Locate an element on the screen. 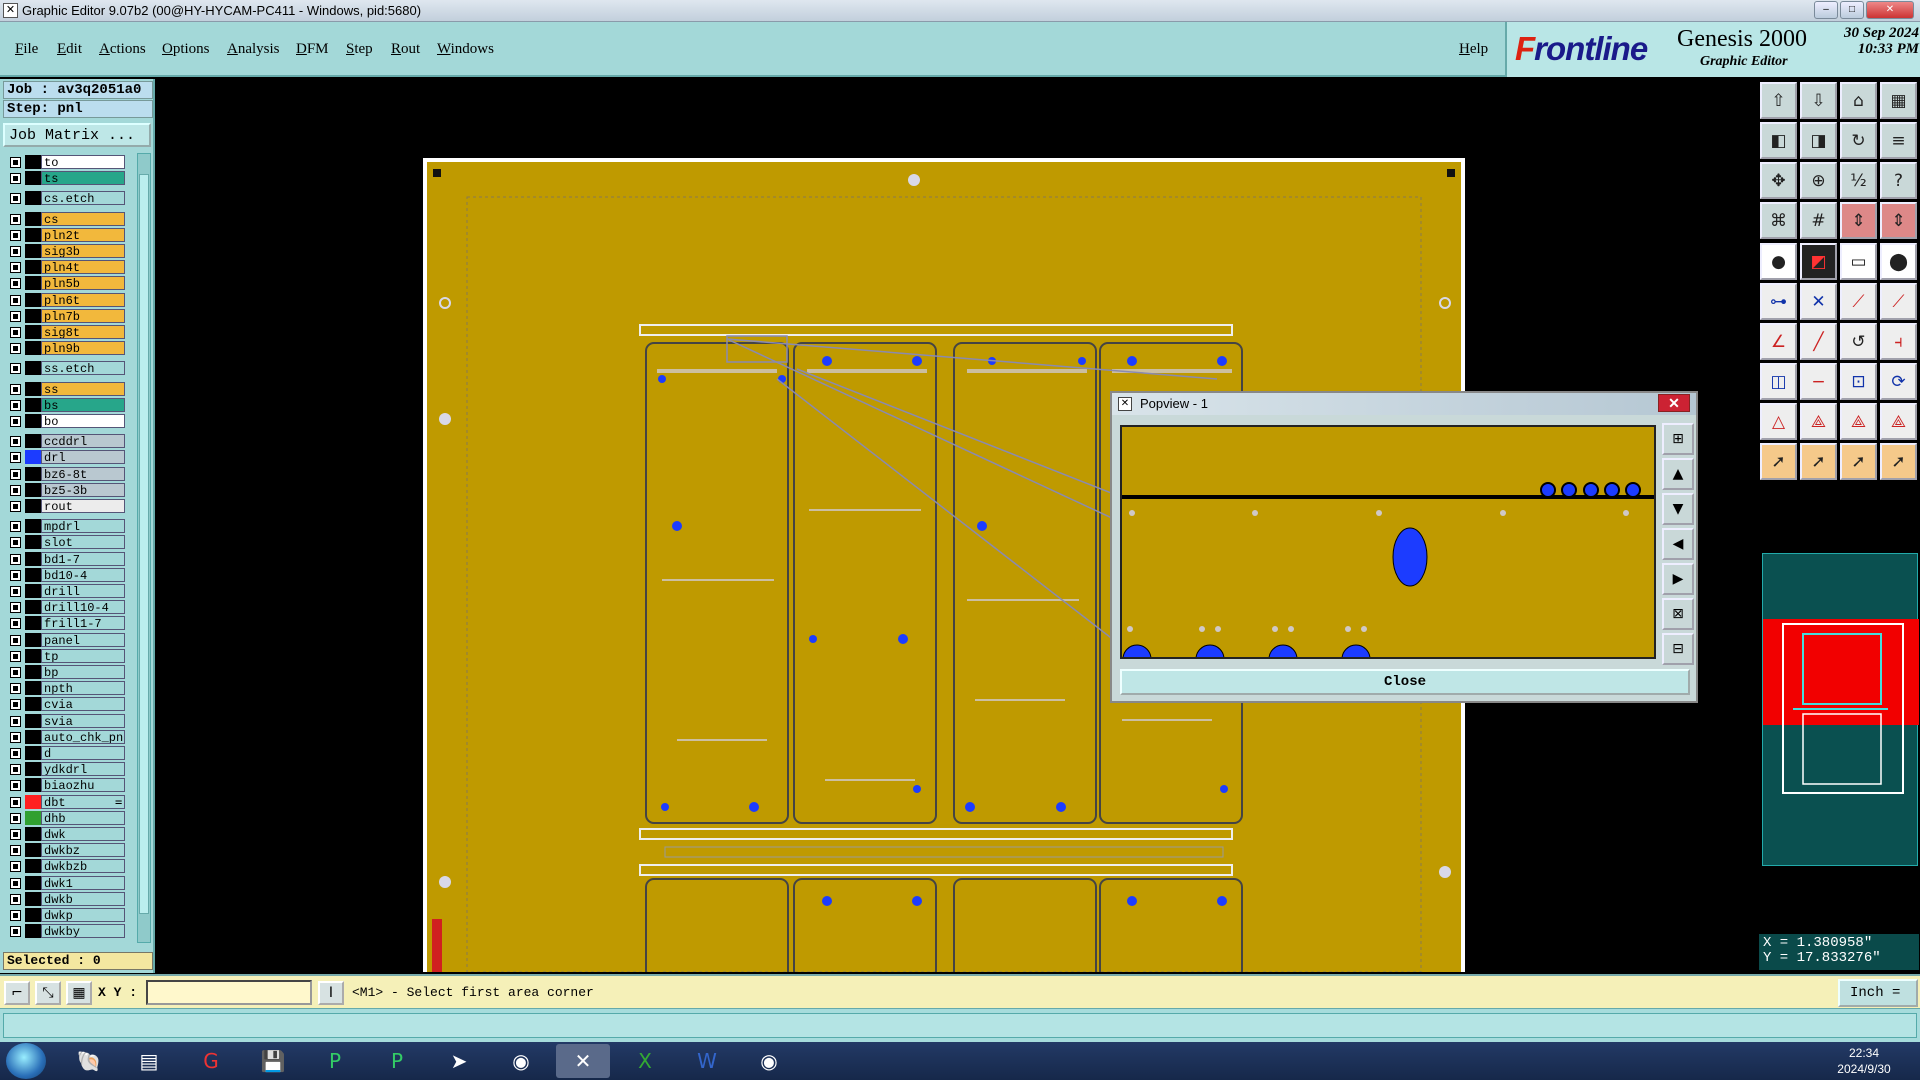  layer-row: sig3b is located at coordinates (67, 251).